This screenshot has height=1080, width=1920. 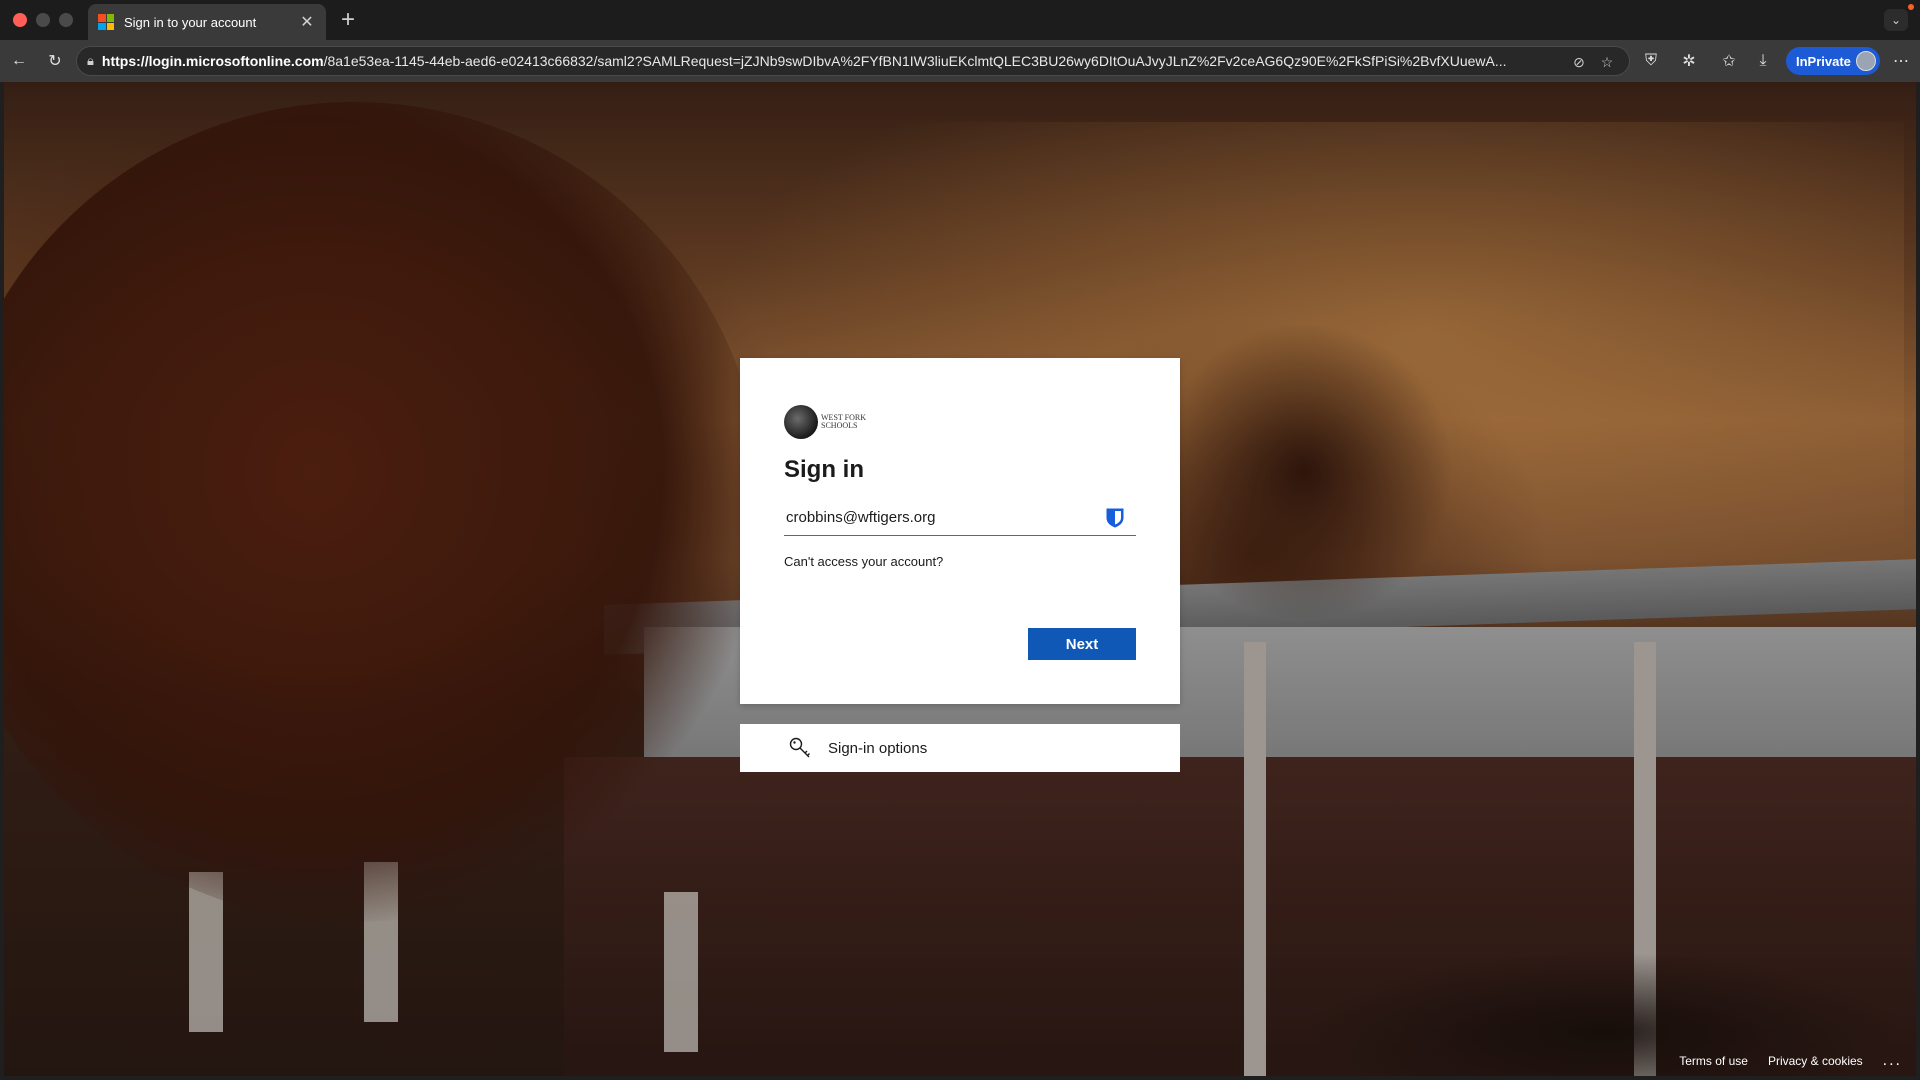 What do you see at coordinates (960, 20) in the screenshot?
I see `browser-titlebar: Sign in to your account ✕ + ⌄` at bounding box center [960, 20].